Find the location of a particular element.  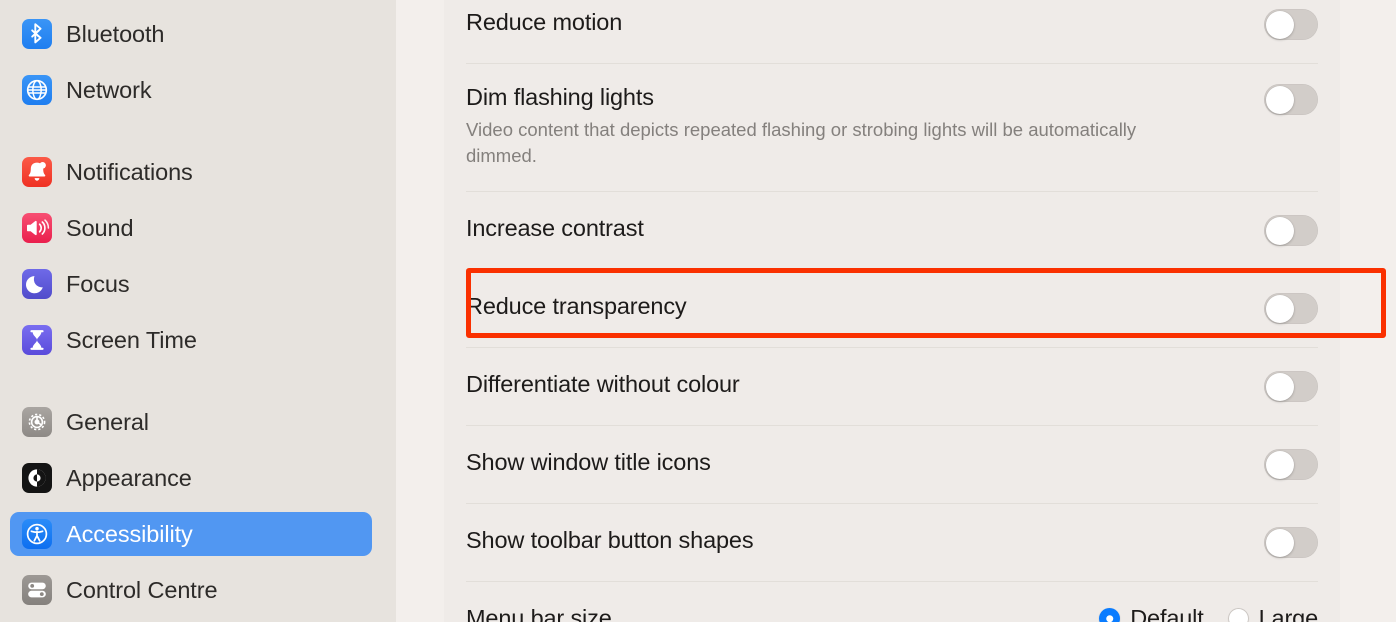

control-centre-icon is located at coordinates (37, 590).